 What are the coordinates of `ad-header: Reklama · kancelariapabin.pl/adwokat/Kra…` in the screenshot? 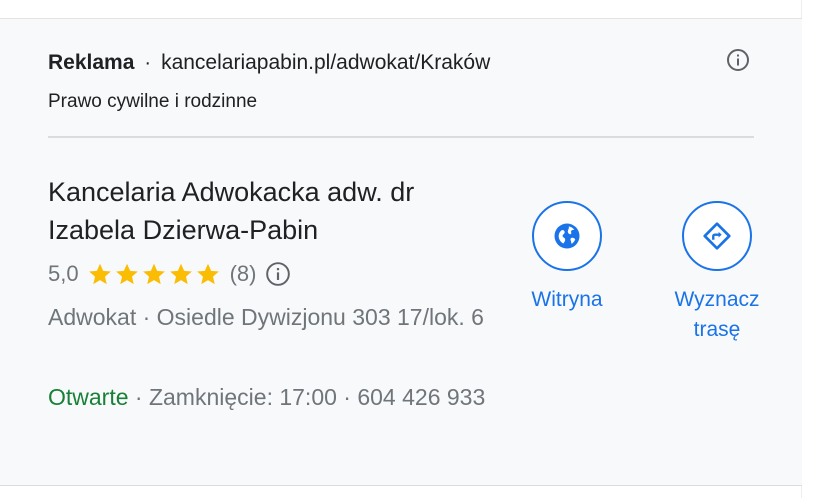 It's located at (269, 63).